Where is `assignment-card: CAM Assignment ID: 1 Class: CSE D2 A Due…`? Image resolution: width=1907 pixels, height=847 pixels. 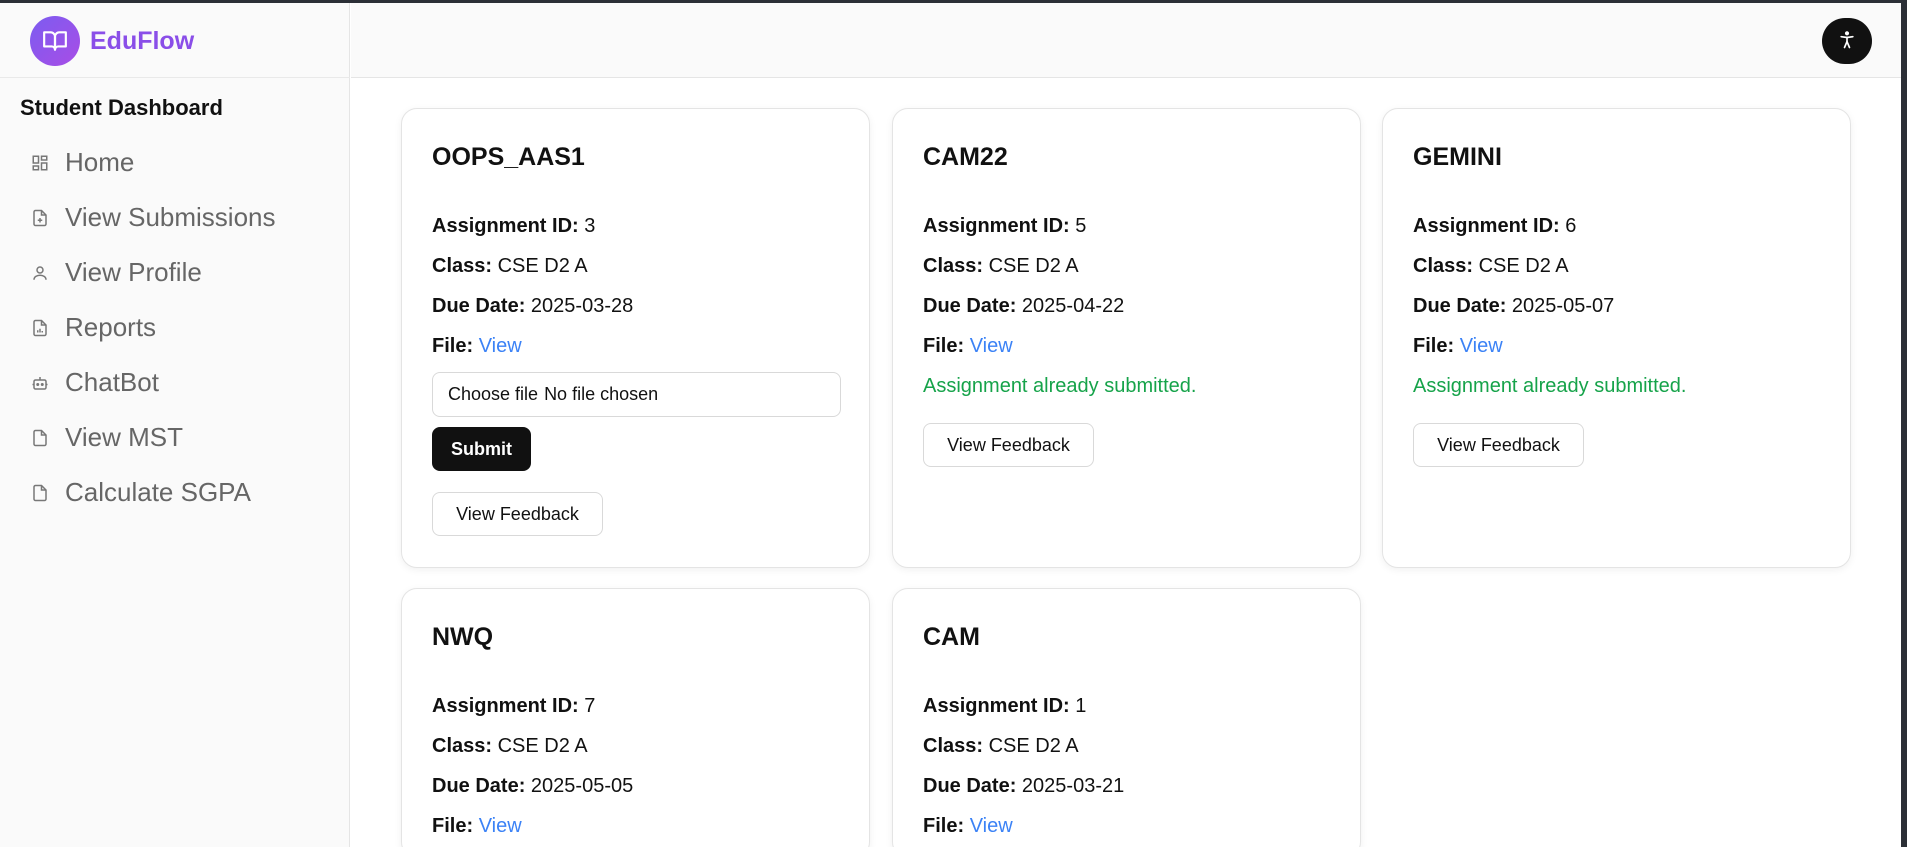 assignment-card: CAM Assignment ID: 1 Class: CSE D2 A Due… is located at coordinates (1126, 717).